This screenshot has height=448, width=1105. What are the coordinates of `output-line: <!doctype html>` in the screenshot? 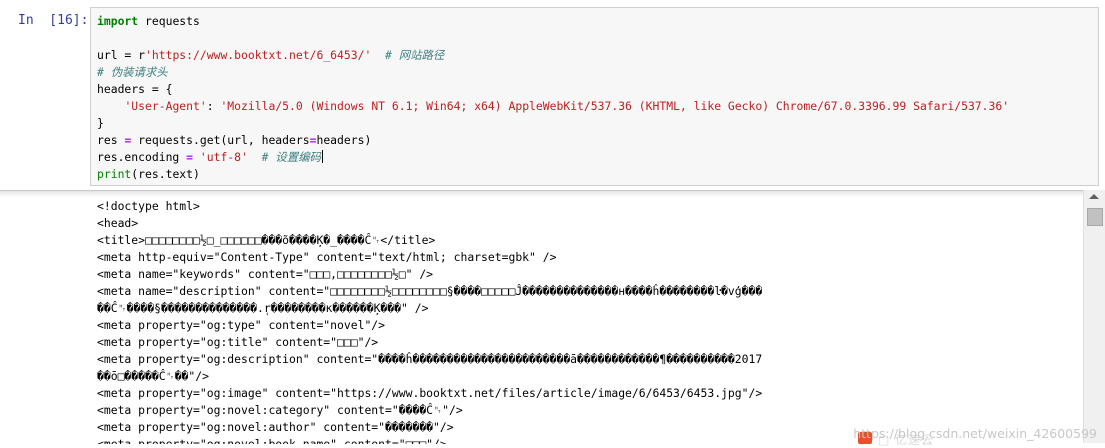 It's located at (148, 206).